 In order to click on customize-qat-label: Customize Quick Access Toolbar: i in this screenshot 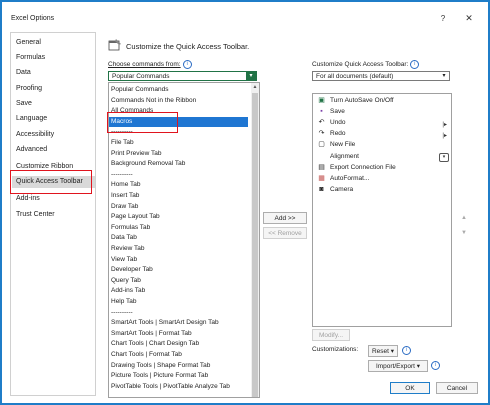, I will do `click(366, 64)`.